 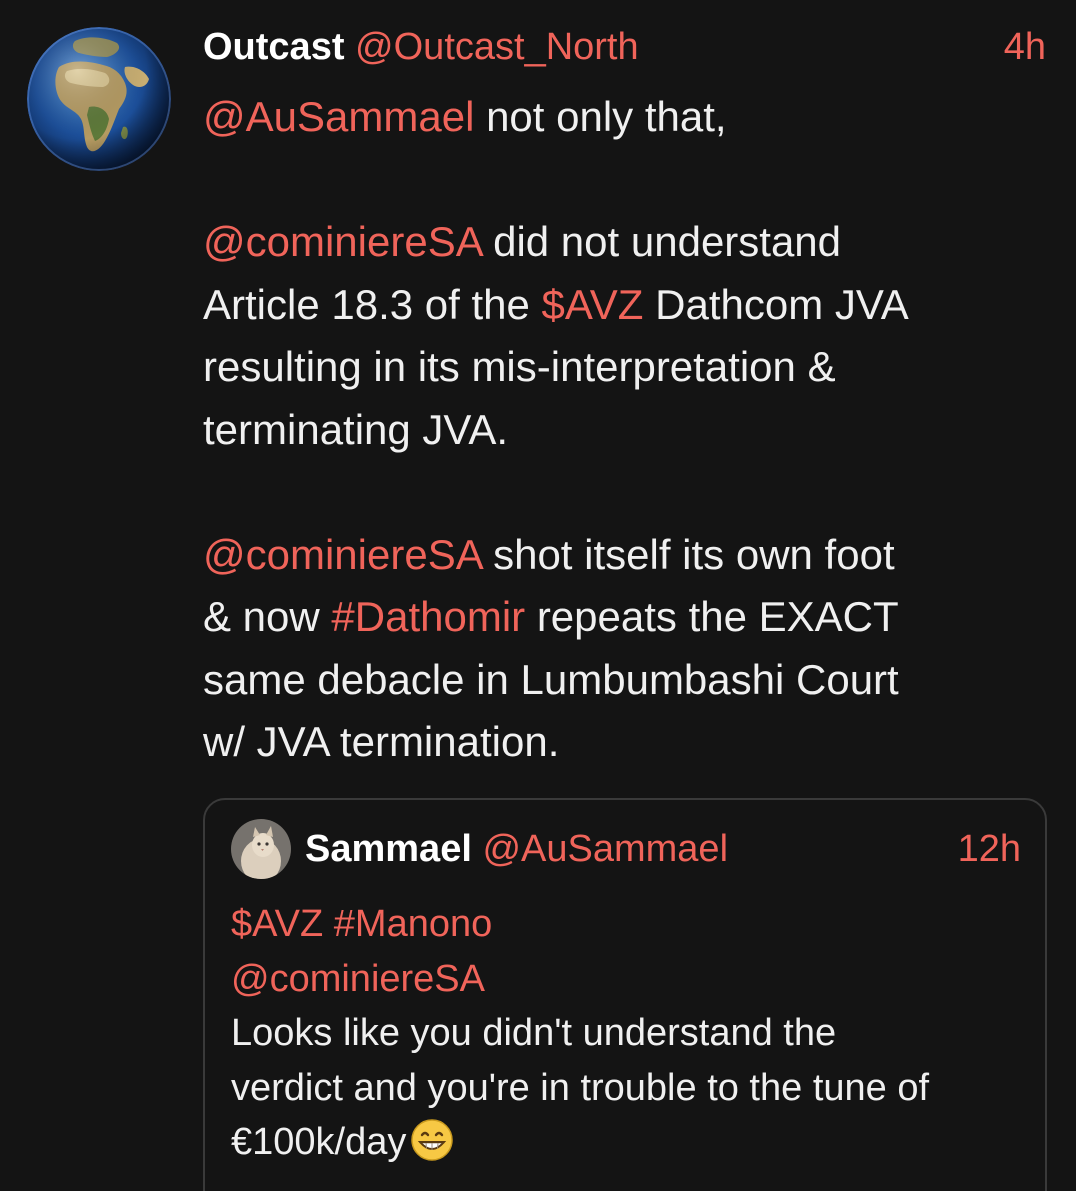 I want to click on body-text: did not understand, so click(x=661, y=241).